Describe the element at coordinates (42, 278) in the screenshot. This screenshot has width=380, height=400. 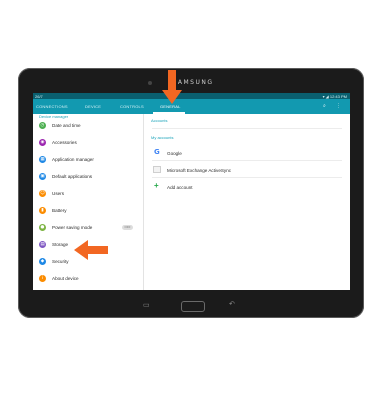
I see `about-icon: i` at that location.